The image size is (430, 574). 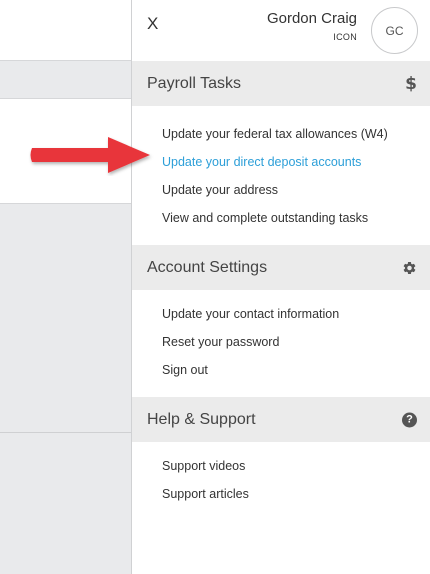 I want to click on close-button: X, so click(x=152, y=24).